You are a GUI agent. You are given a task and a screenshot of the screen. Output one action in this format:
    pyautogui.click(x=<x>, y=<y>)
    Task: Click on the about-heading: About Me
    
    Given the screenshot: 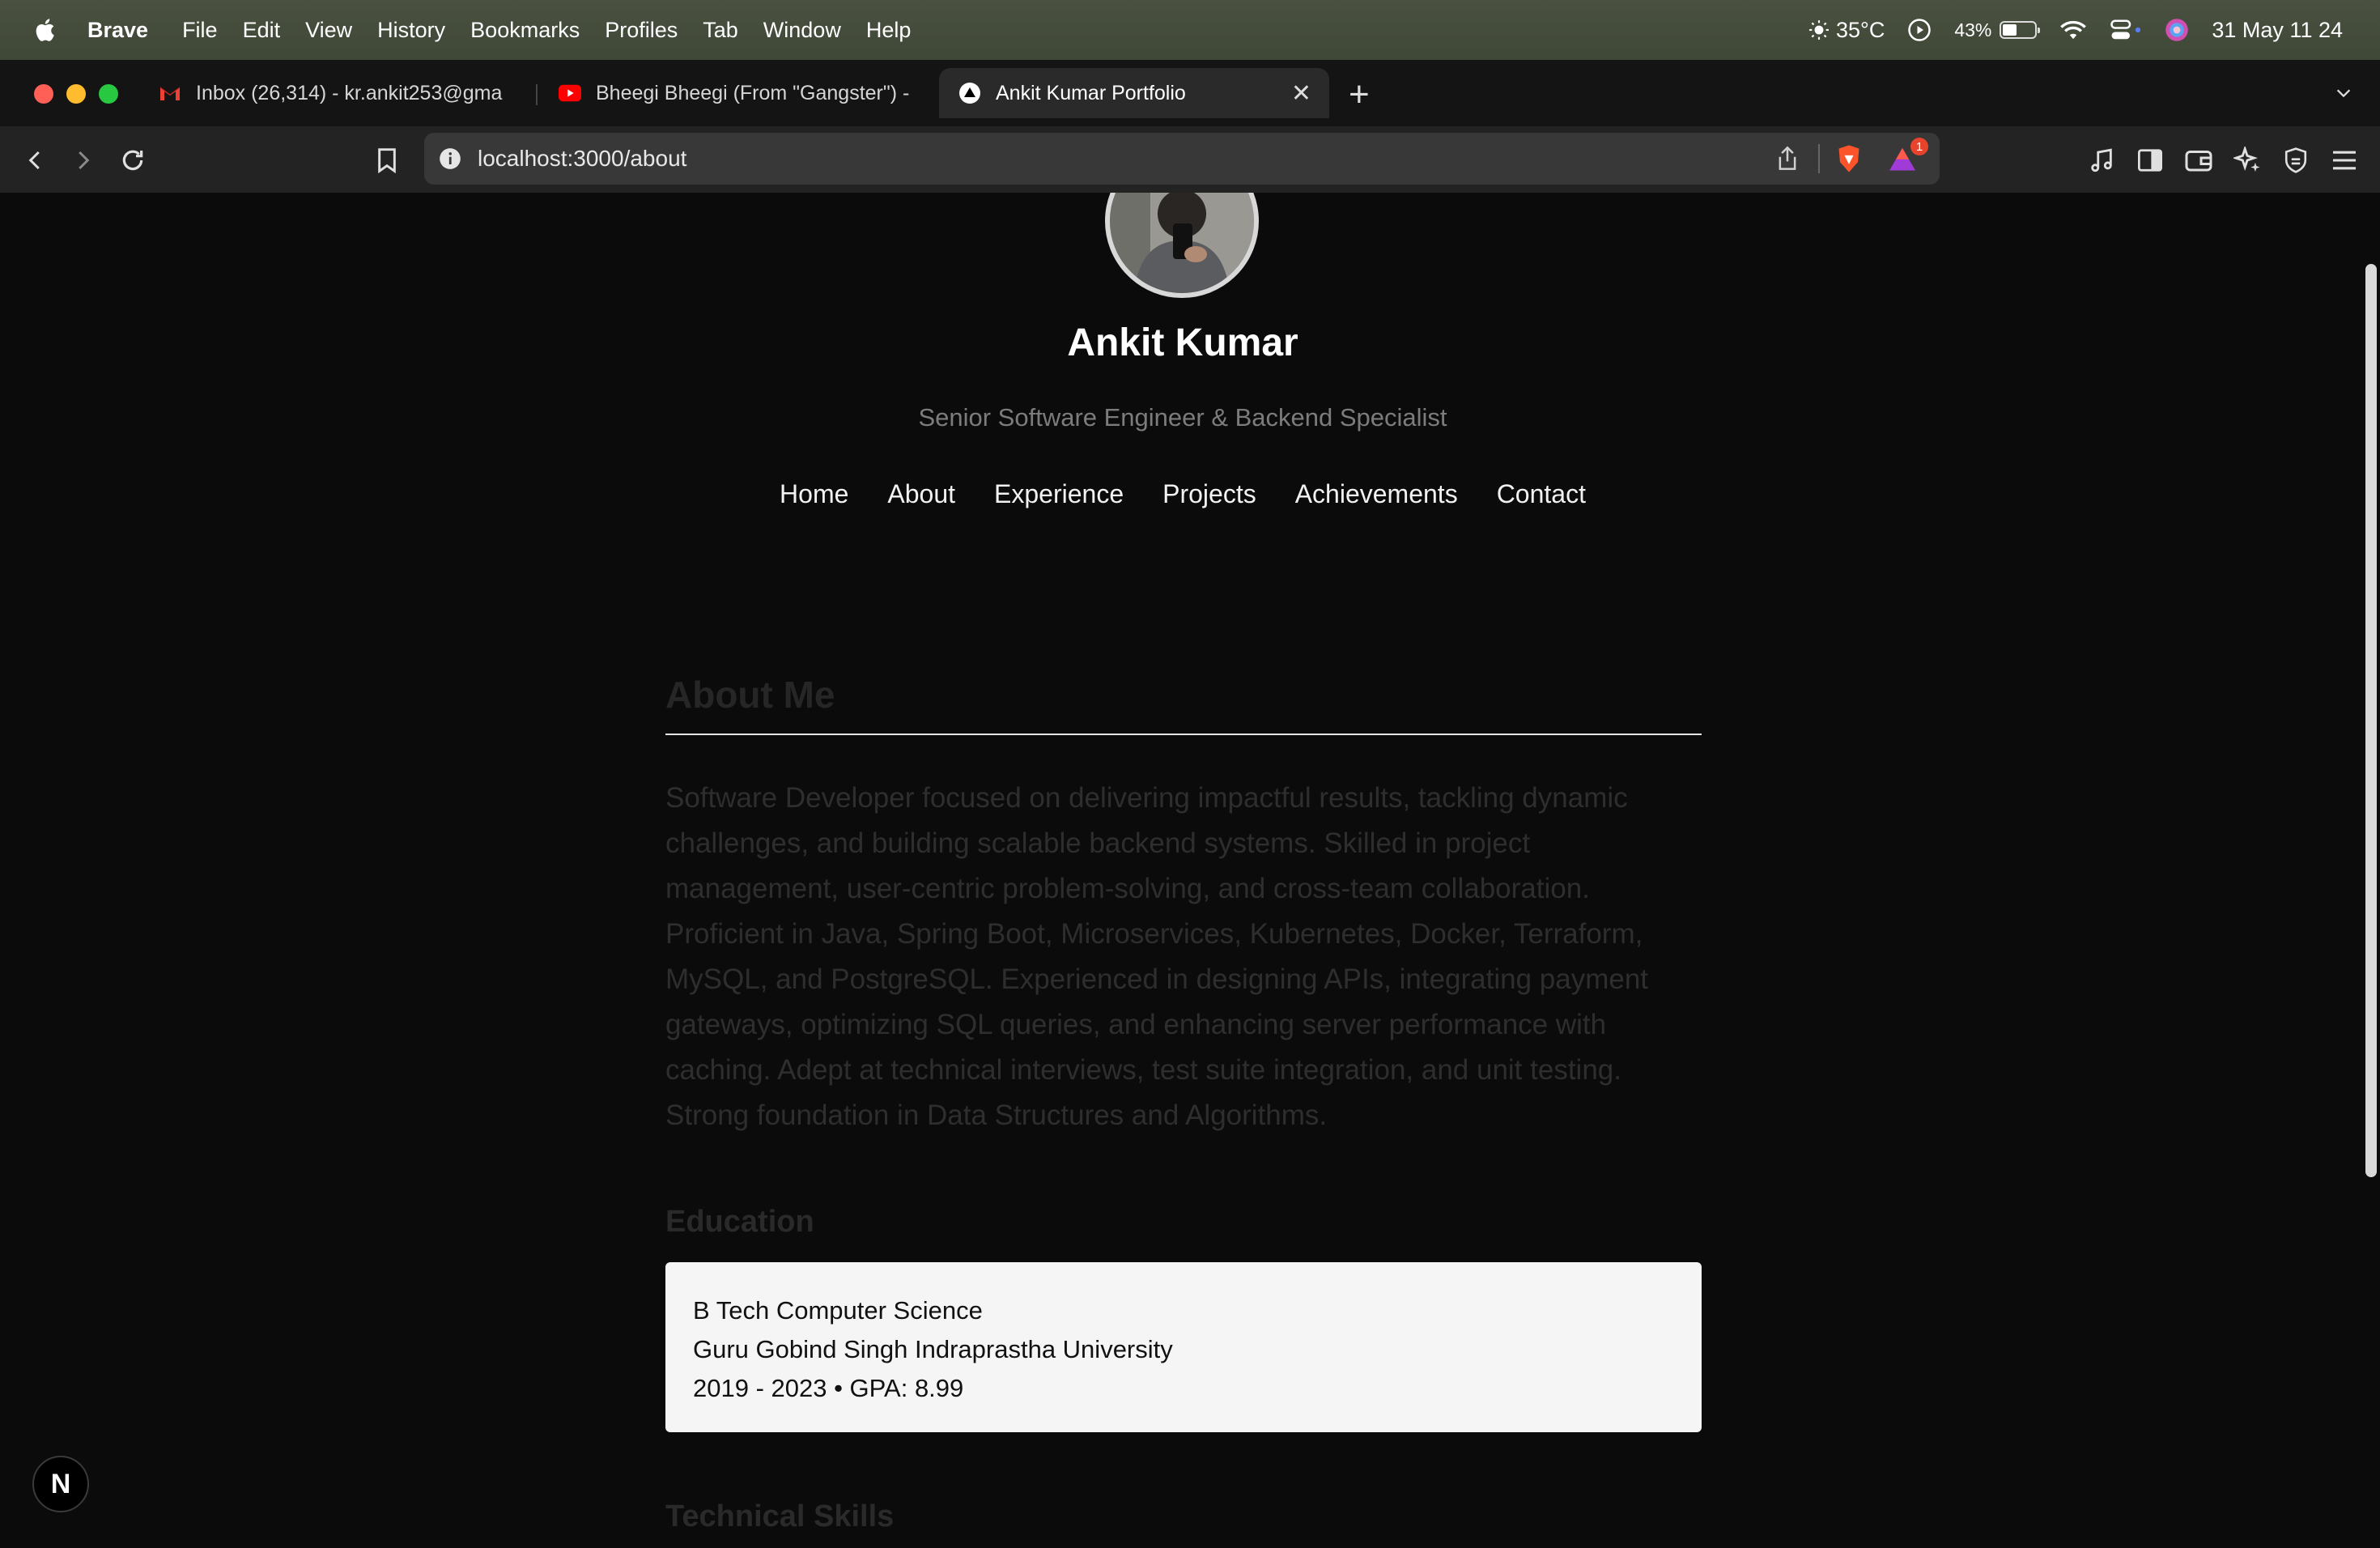 What is the action you would take?
    pyautogui.click(x=750, y=695)
    